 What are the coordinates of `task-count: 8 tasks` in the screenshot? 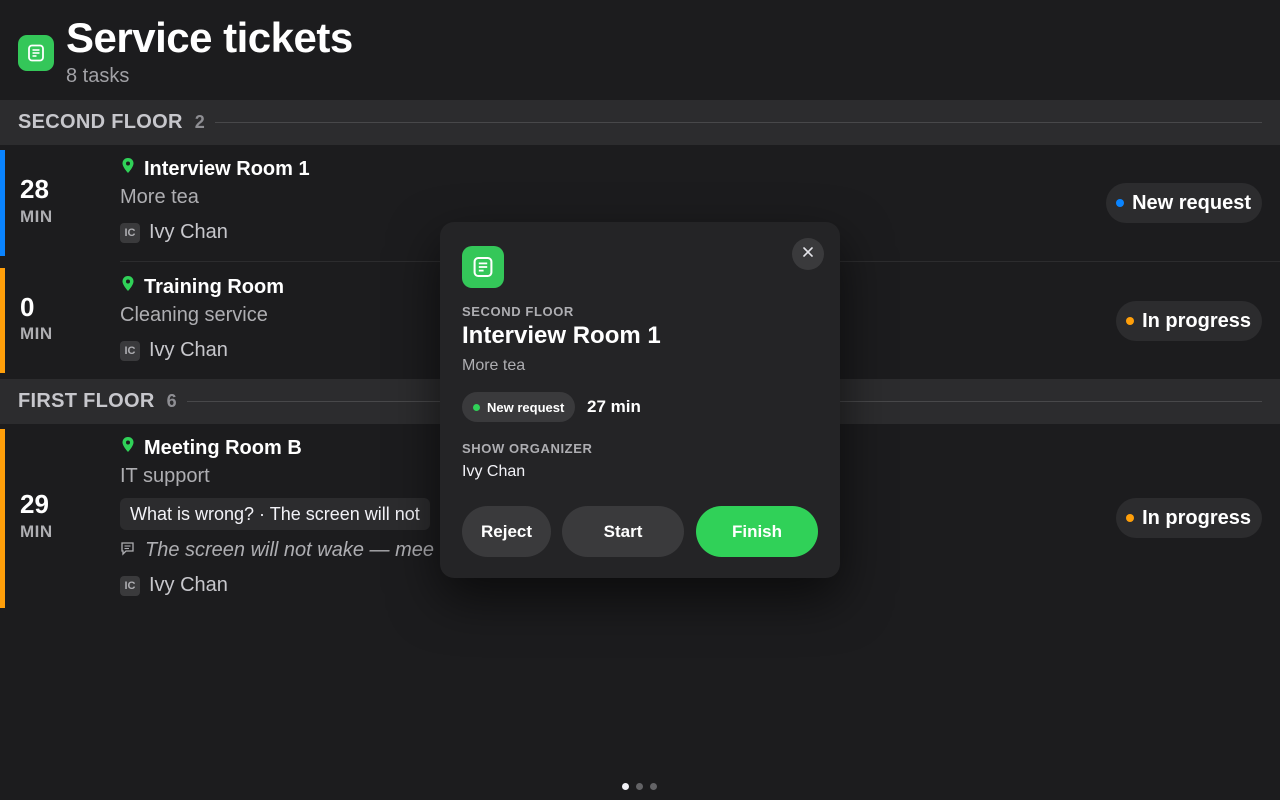 It's located at (98, 76).